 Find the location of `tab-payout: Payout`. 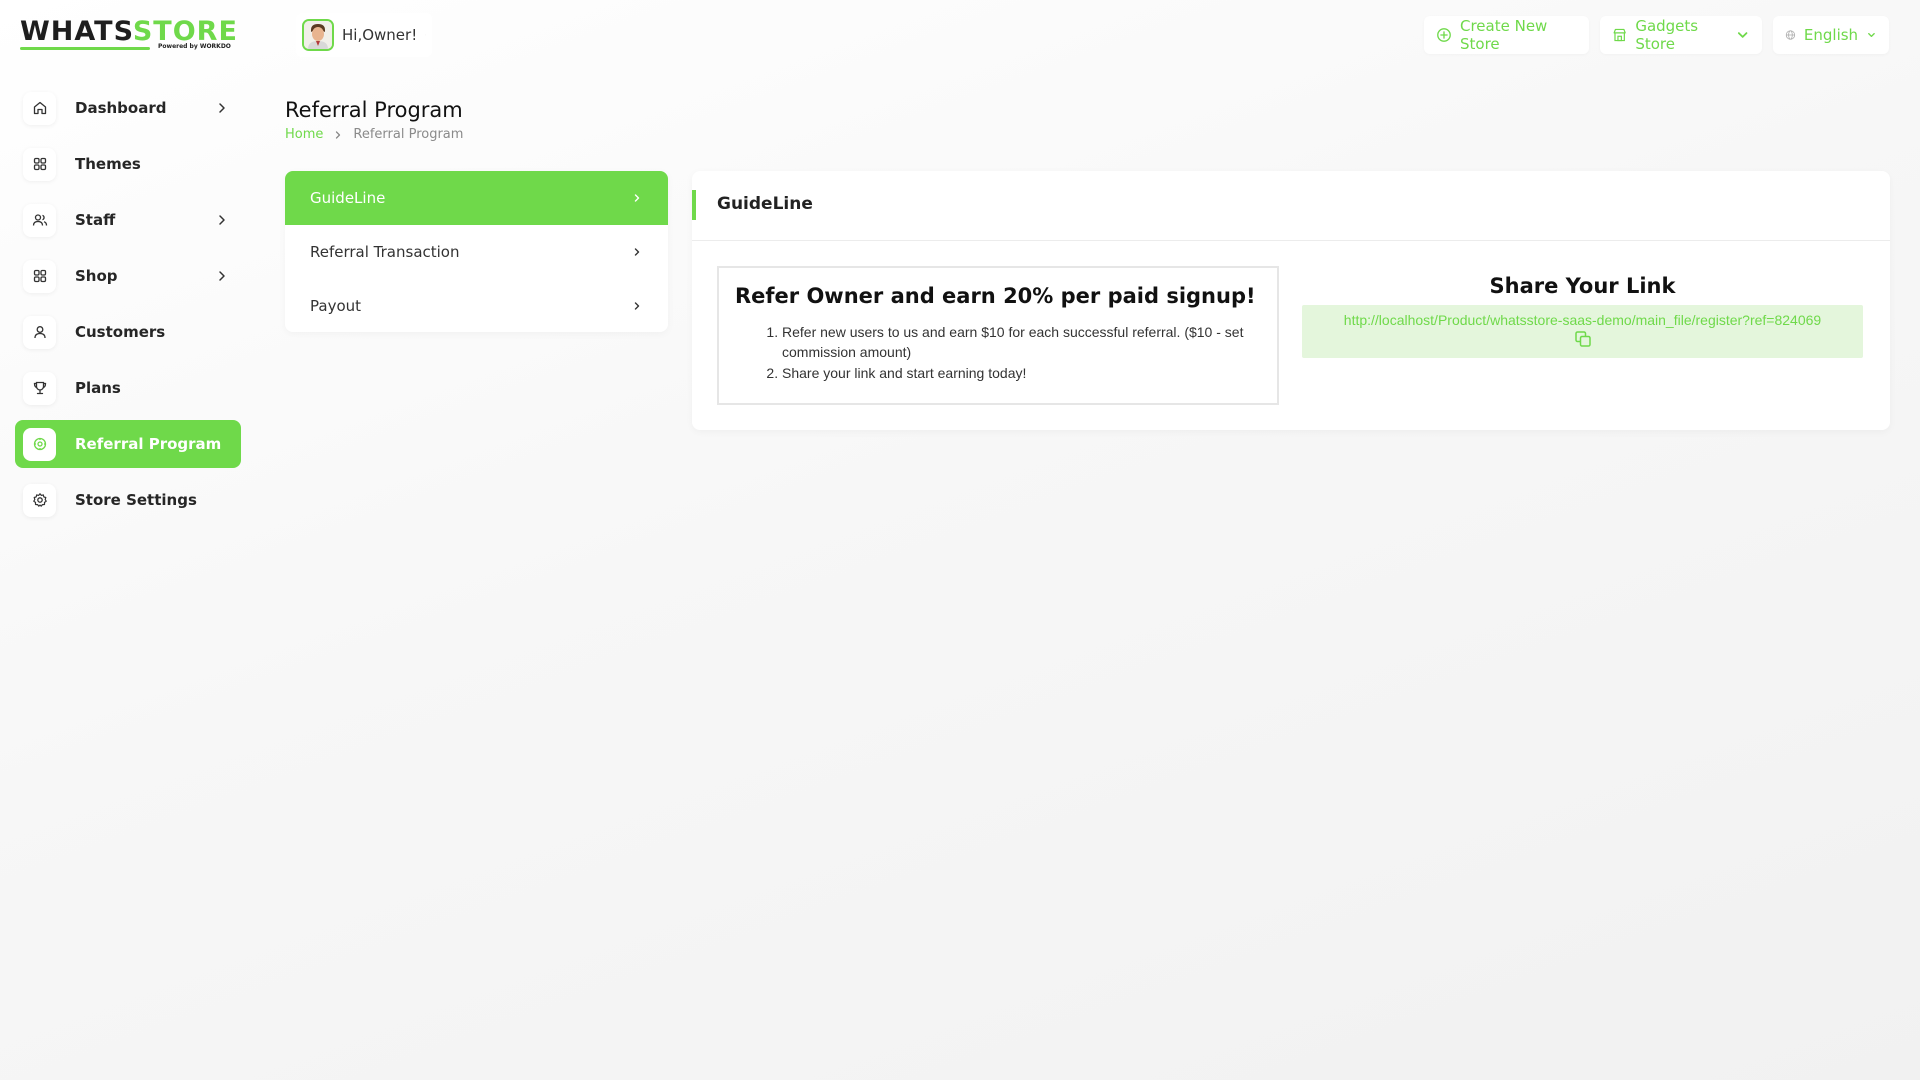

tab-payout: Payout is located at coordinates (476, 305).